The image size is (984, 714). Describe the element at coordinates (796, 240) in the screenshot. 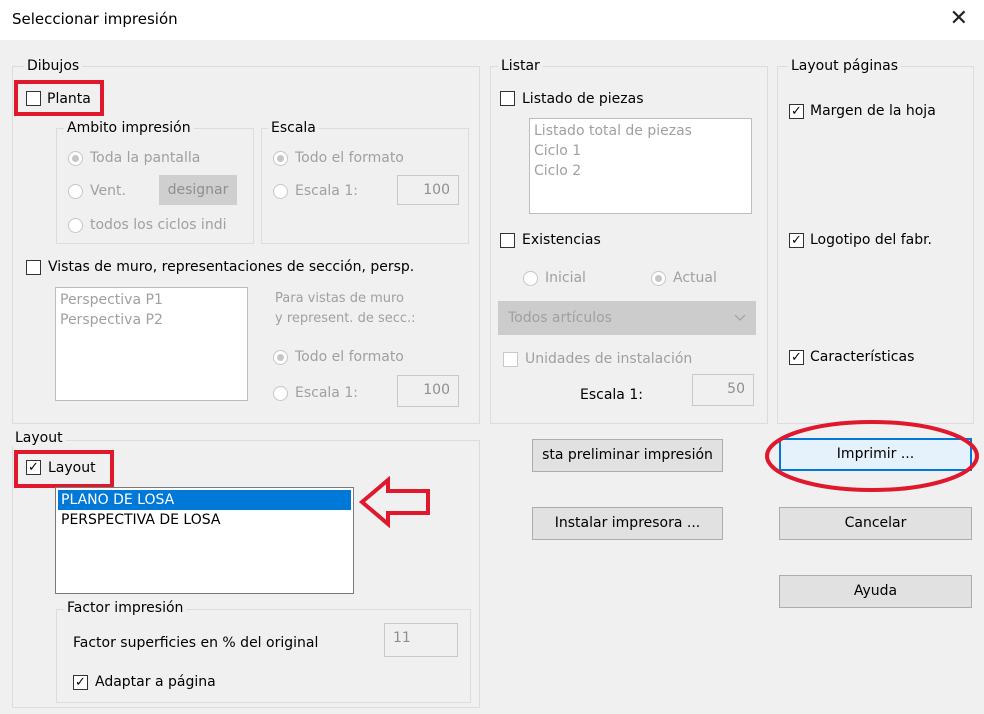

I see `logotipo-checkbox: ✓` at that location.